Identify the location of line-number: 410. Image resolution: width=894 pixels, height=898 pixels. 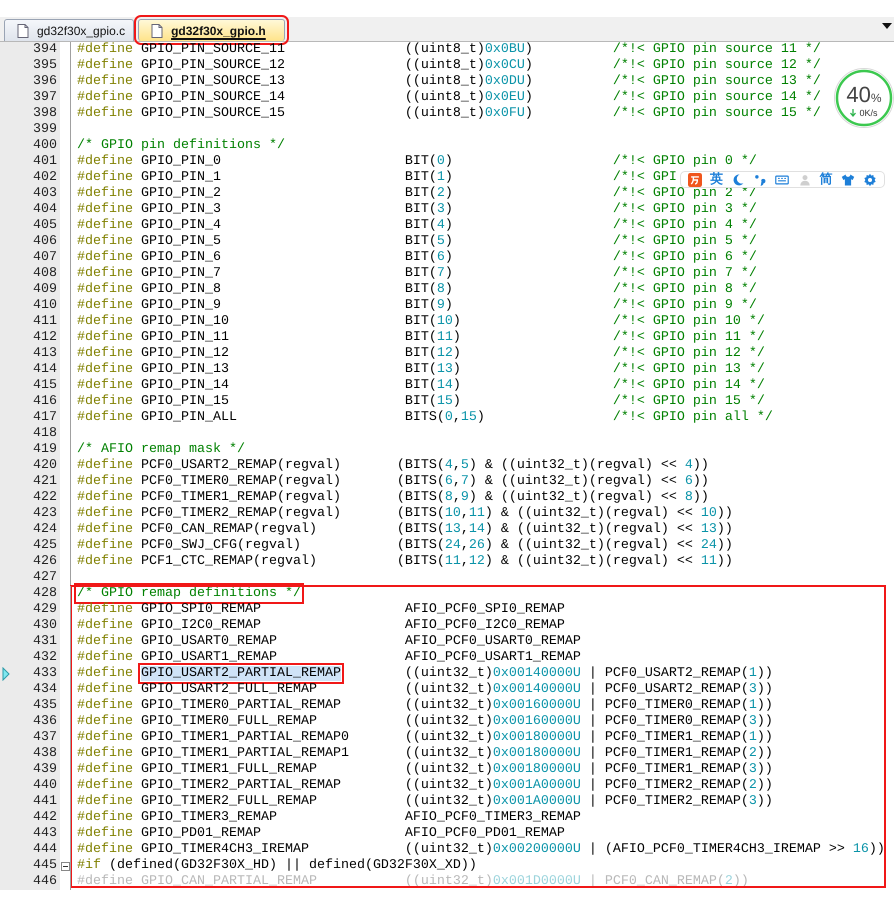
(30, 306).